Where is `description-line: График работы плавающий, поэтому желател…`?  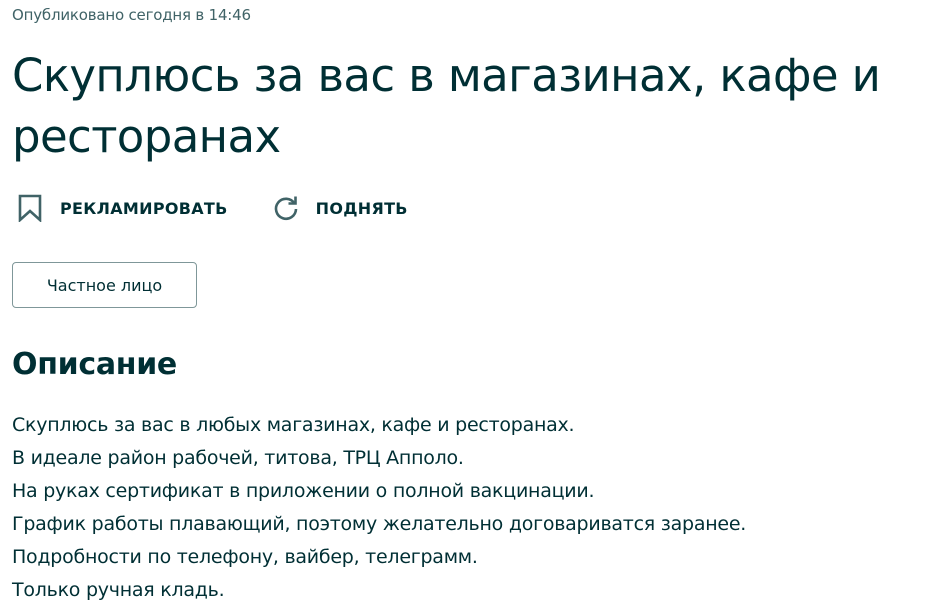
description-line: График работы плавающий, поэтому желател… is located at coordinates (379, 524).